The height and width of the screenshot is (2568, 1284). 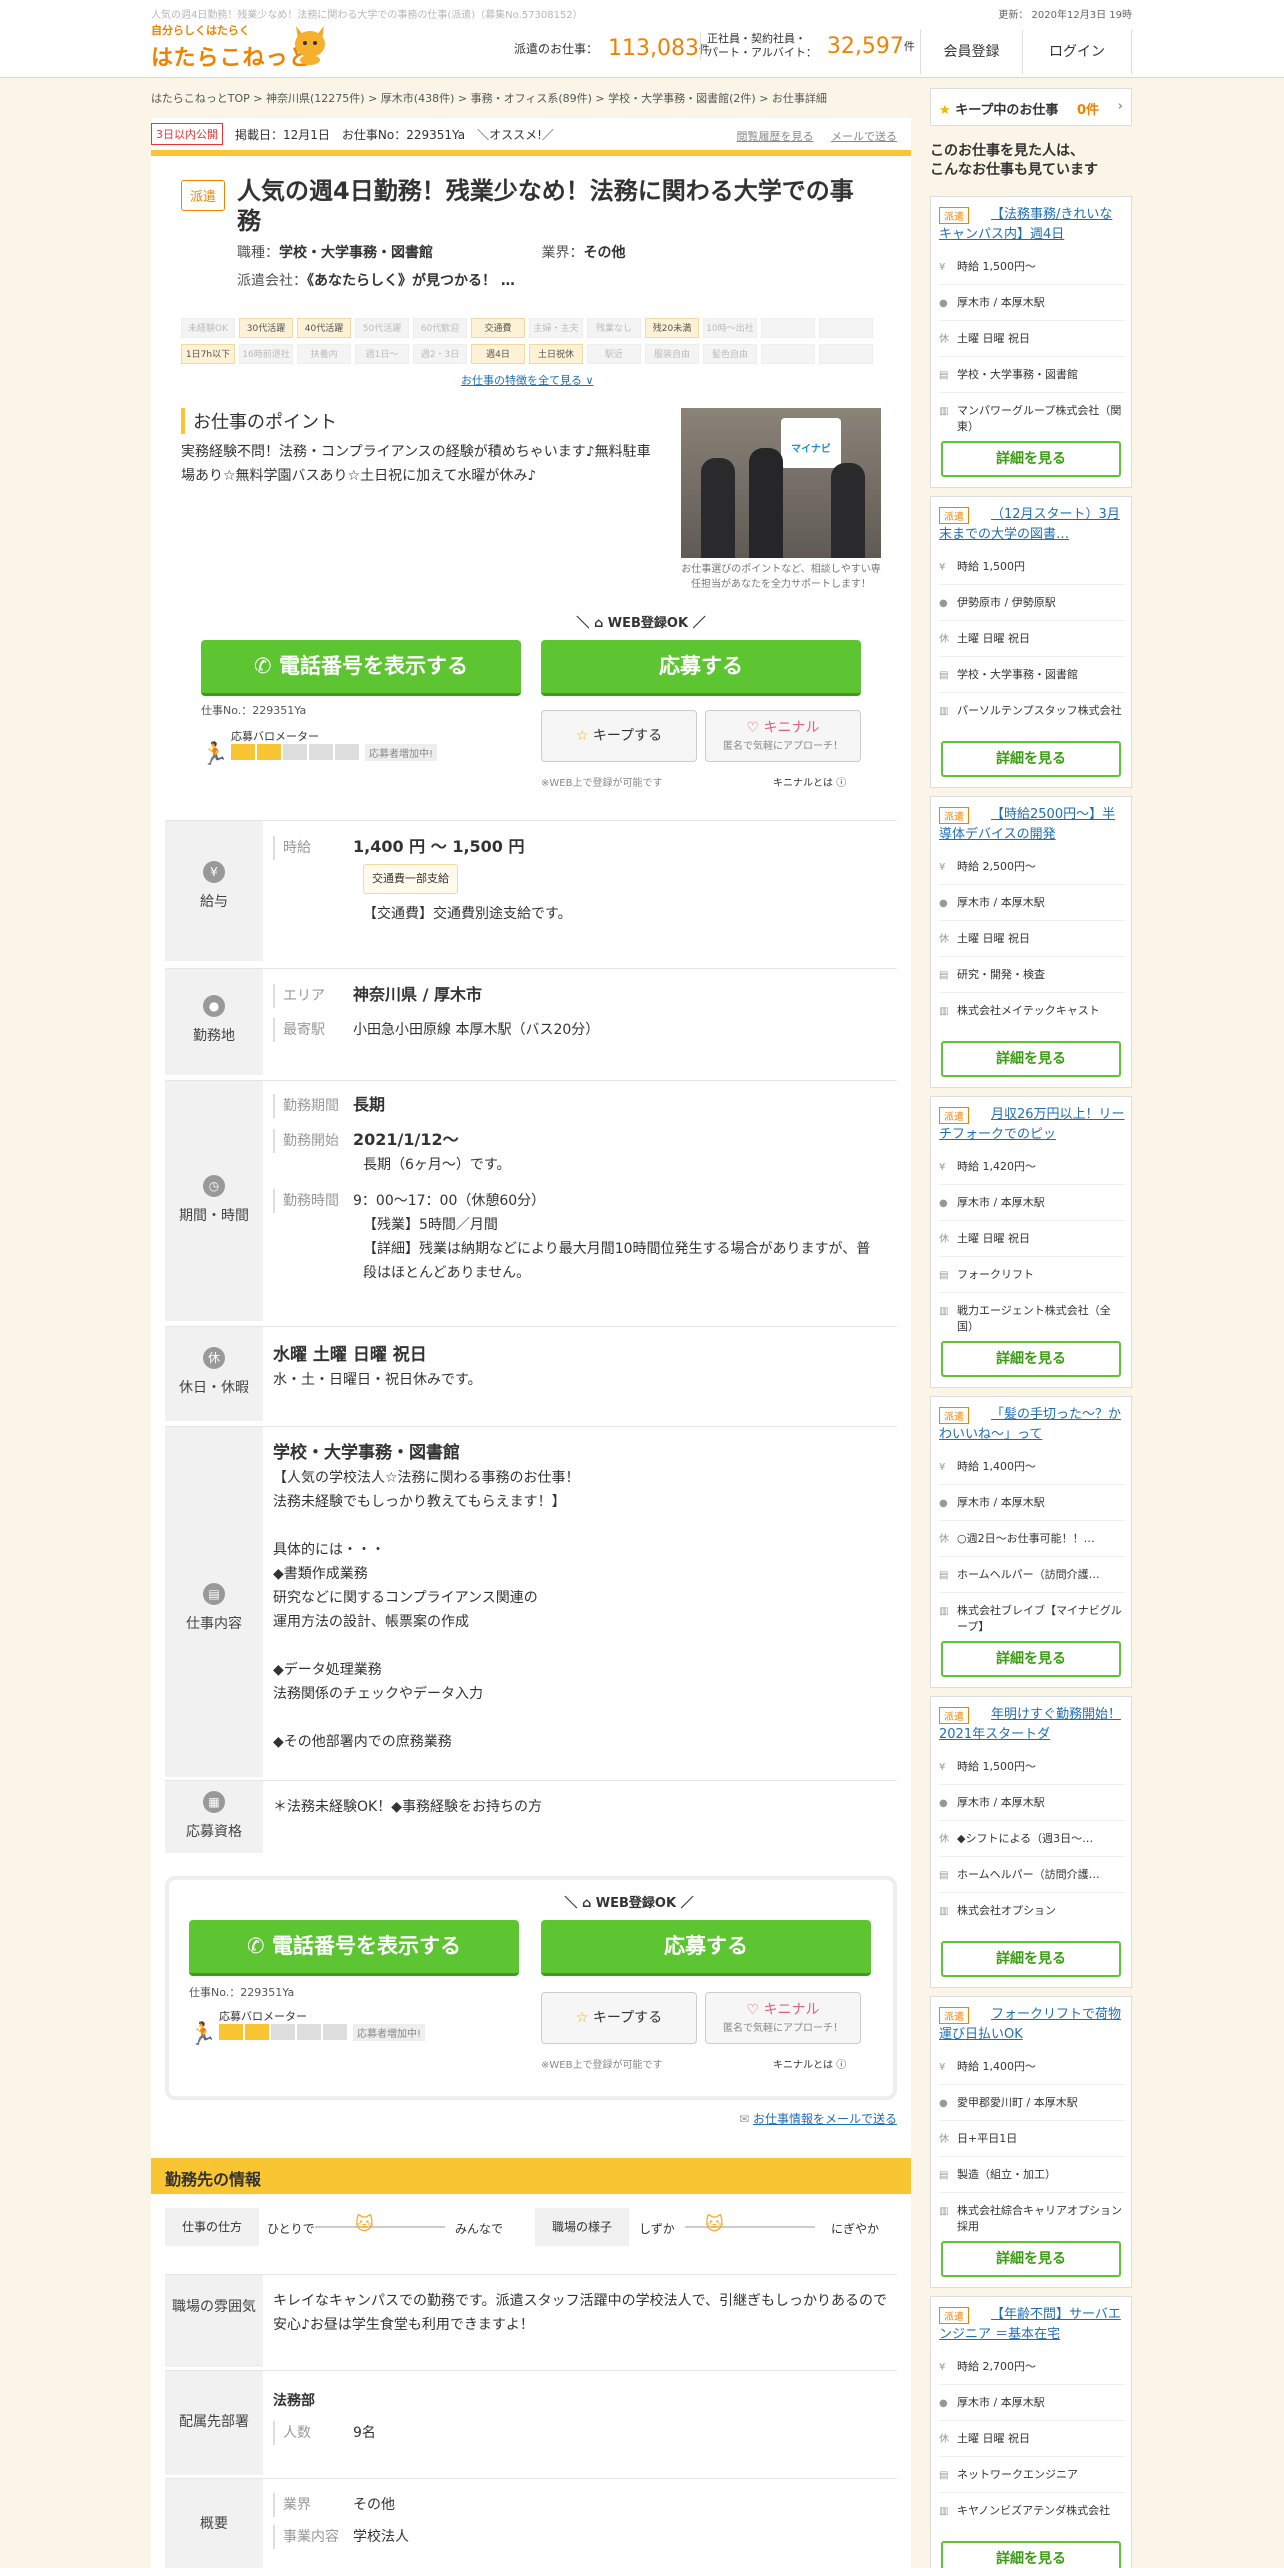 What do you see at coordinates (354, 1948) in the screenshot?
I see `show-phone-button-2: ✆ 電話番号を表示する` at bounding box center [354, 1948].